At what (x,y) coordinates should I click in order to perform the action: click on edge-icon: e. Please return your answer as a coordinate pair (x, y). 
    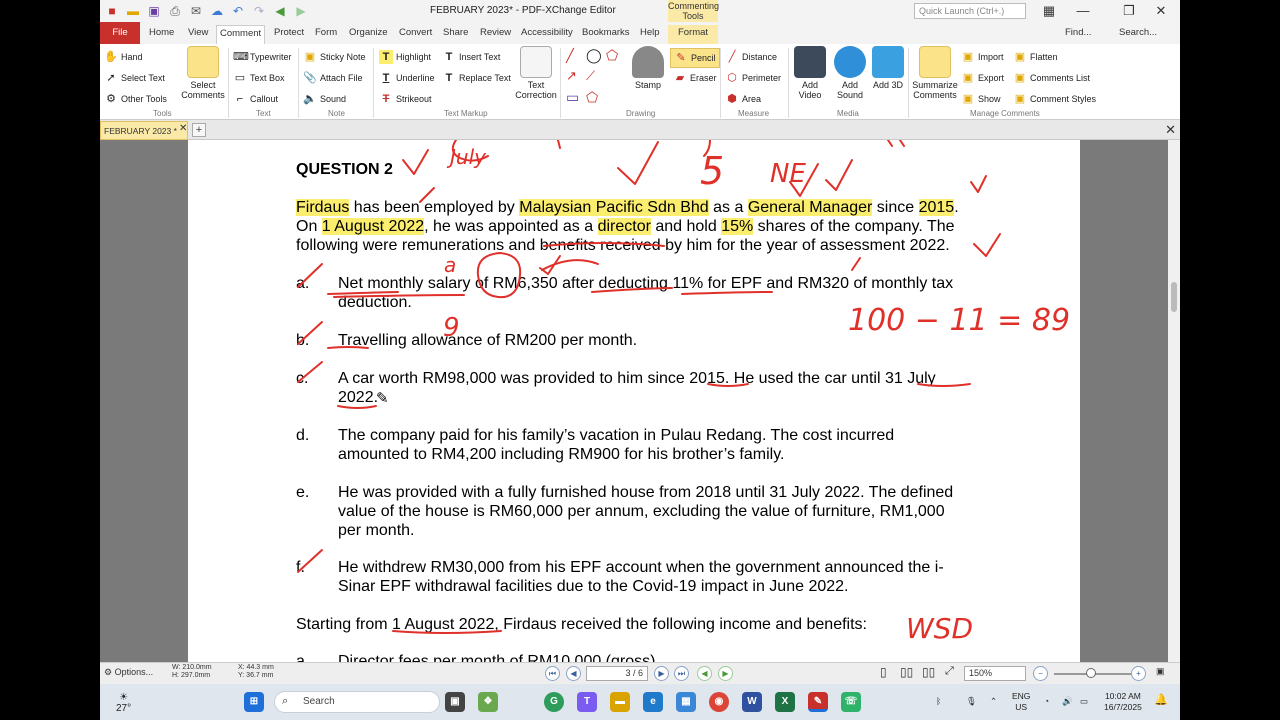
    Looking at the image, I should click on (653, 702).